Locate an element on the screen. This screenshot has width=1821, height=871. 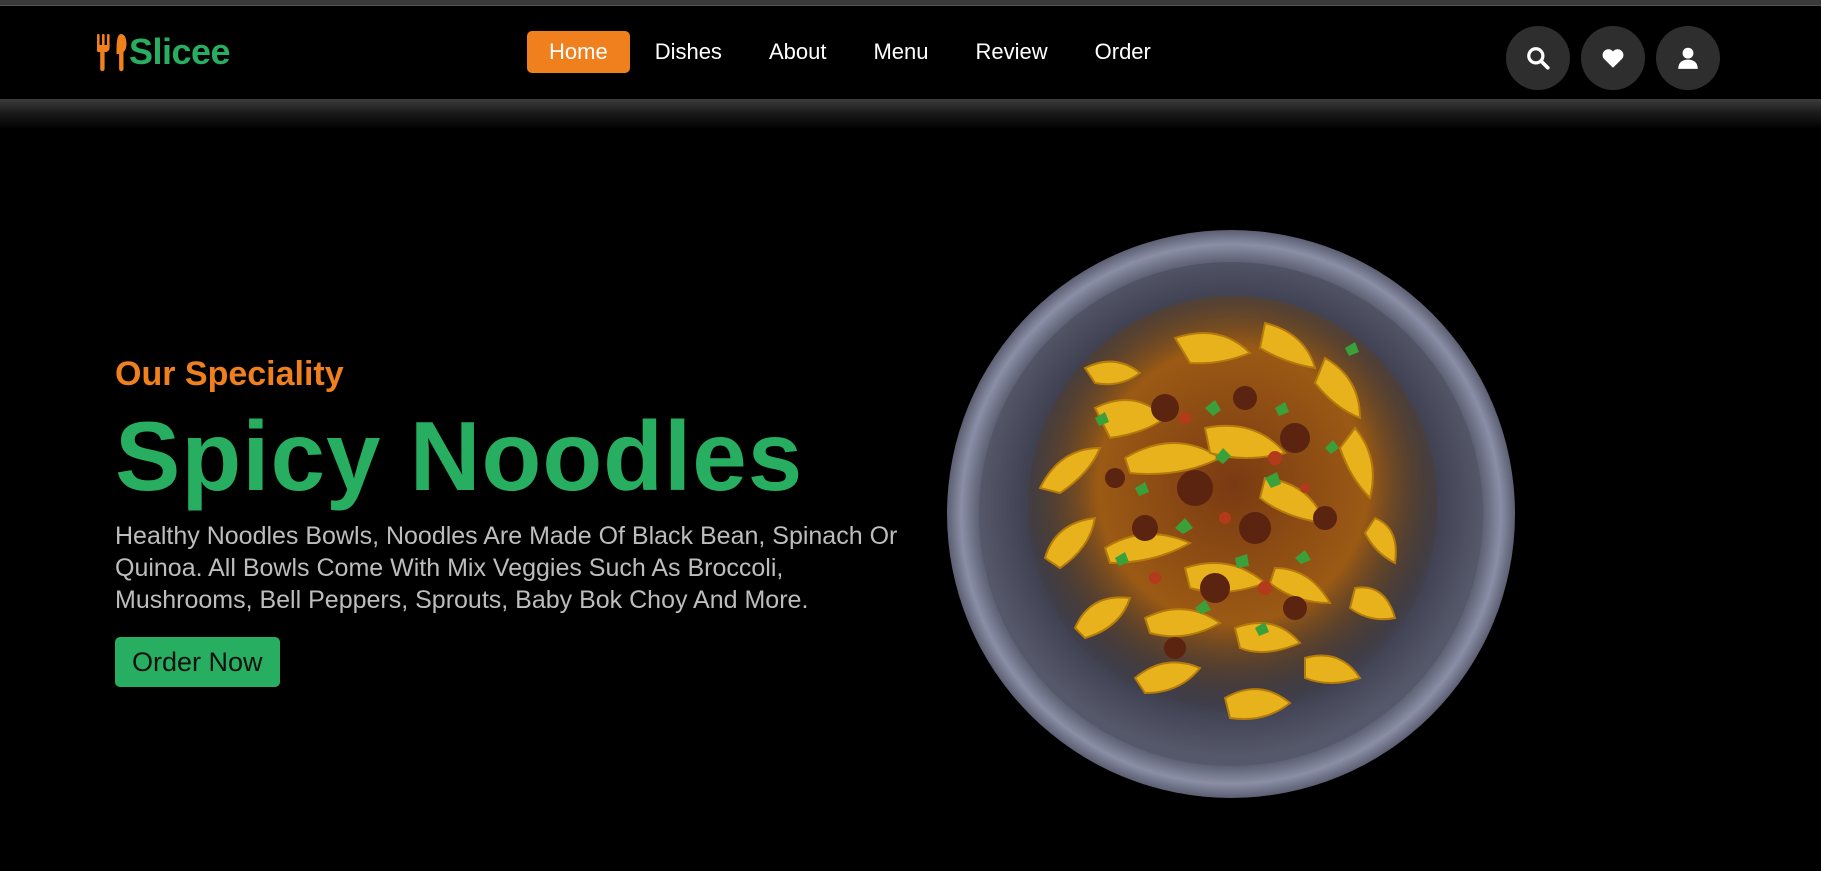
nav-order: Order is located at coordinates (1123, 52).